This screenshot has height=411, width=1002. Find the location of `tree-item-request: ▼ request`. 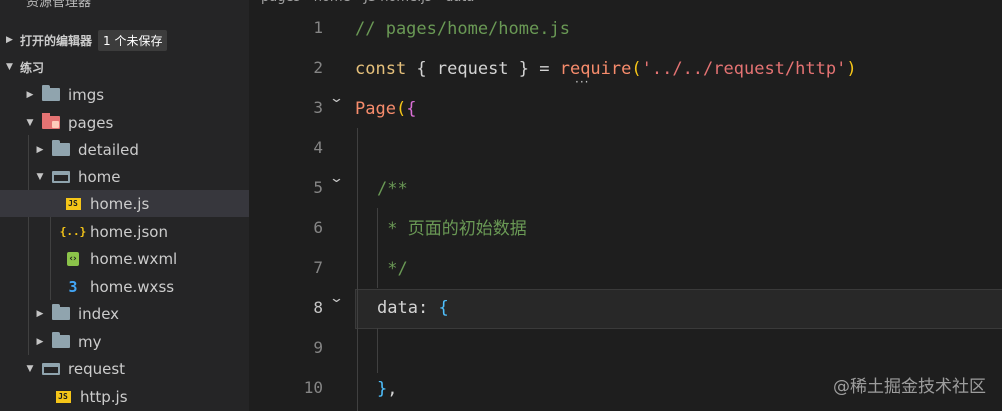

tree-item-request: ▼ request is located at coordinates (124, 368).